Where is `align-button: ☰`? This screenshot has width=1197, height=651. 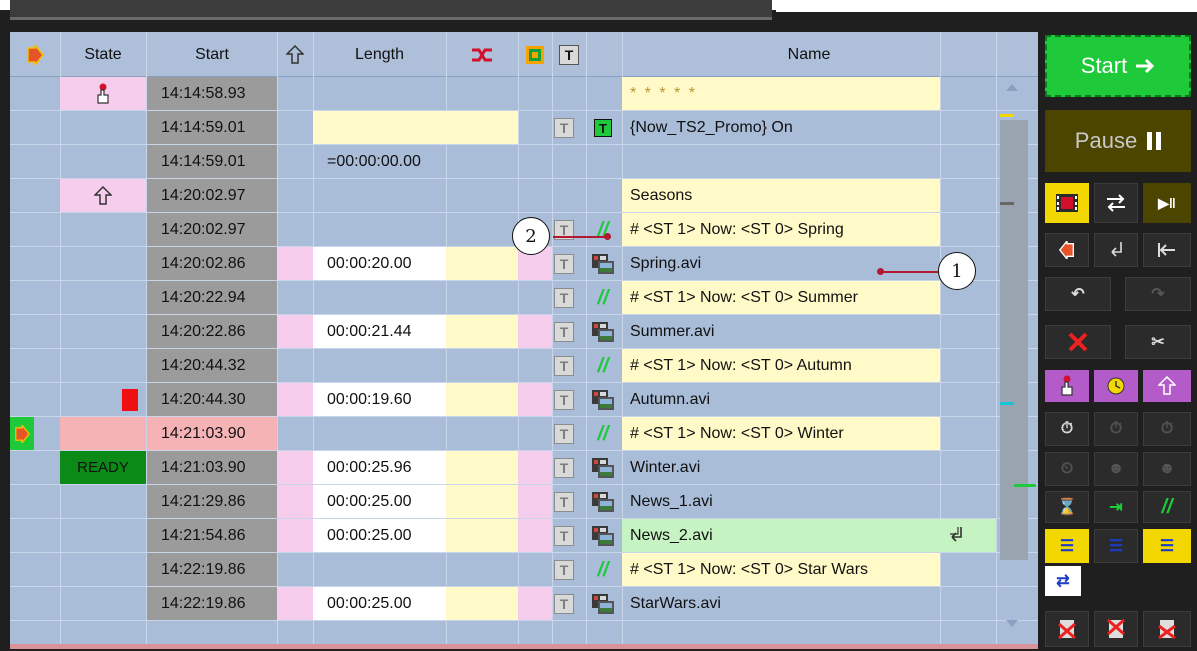
align-button: ☰ is located at coordinates (1167, 546).